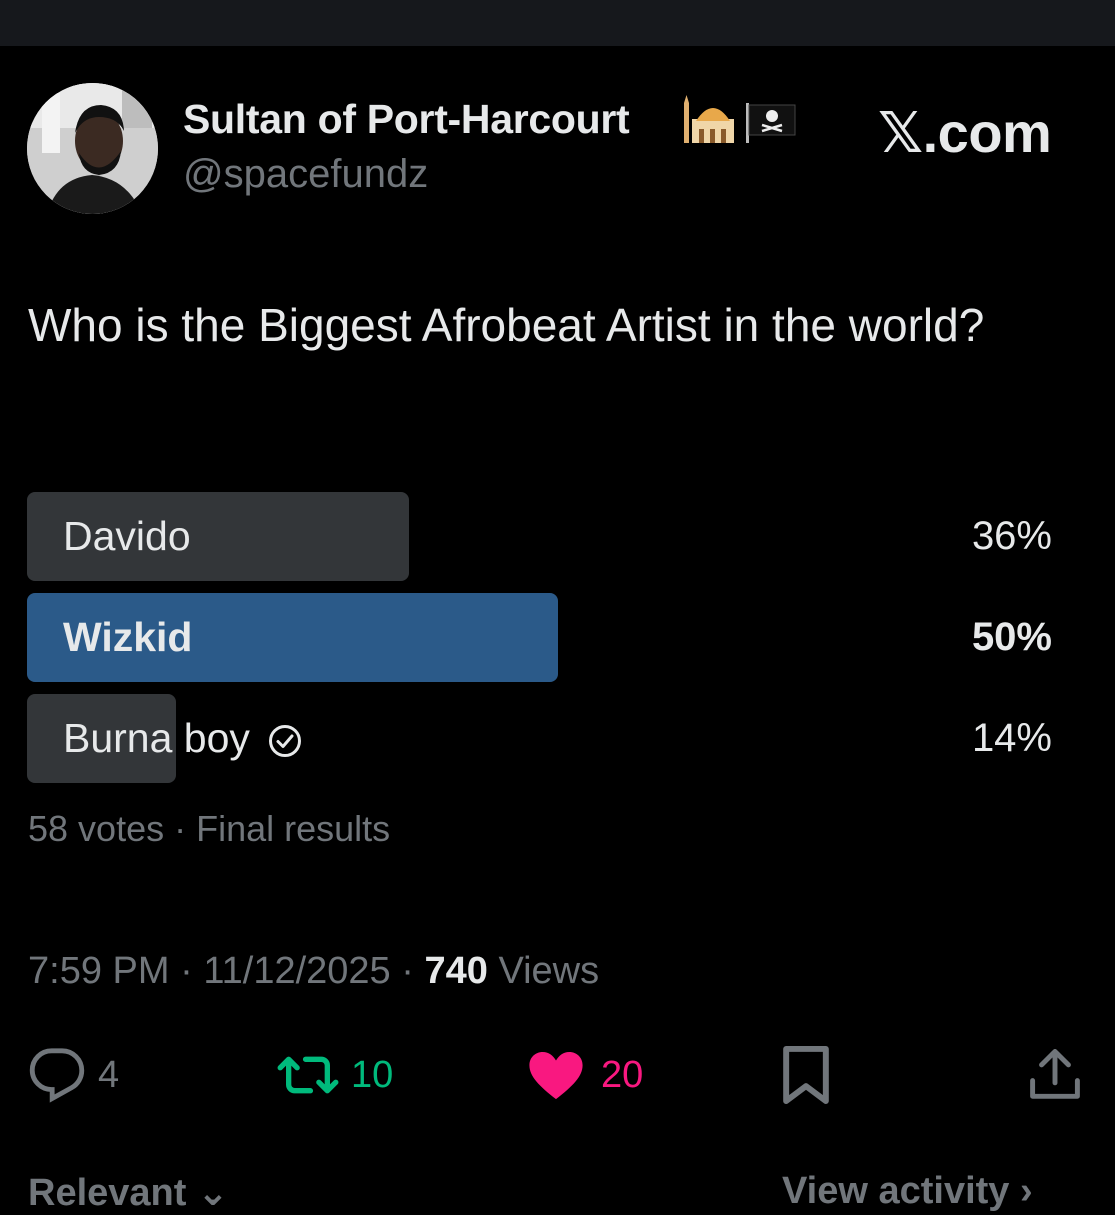  I want to click on sort-relevant-button: Relevant ⌄, so click(128, 1192).